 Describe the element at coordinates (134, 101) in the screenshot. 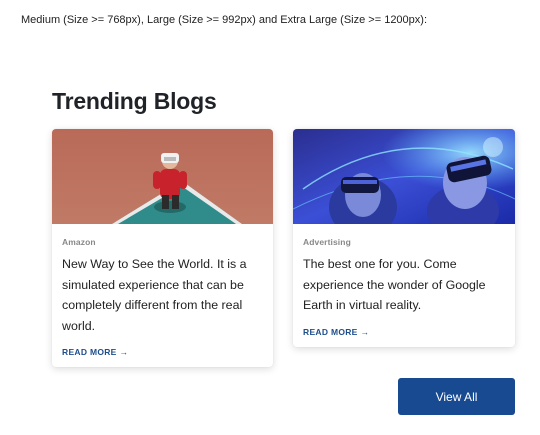

I see `section-title: Trending Blogs` at that location.